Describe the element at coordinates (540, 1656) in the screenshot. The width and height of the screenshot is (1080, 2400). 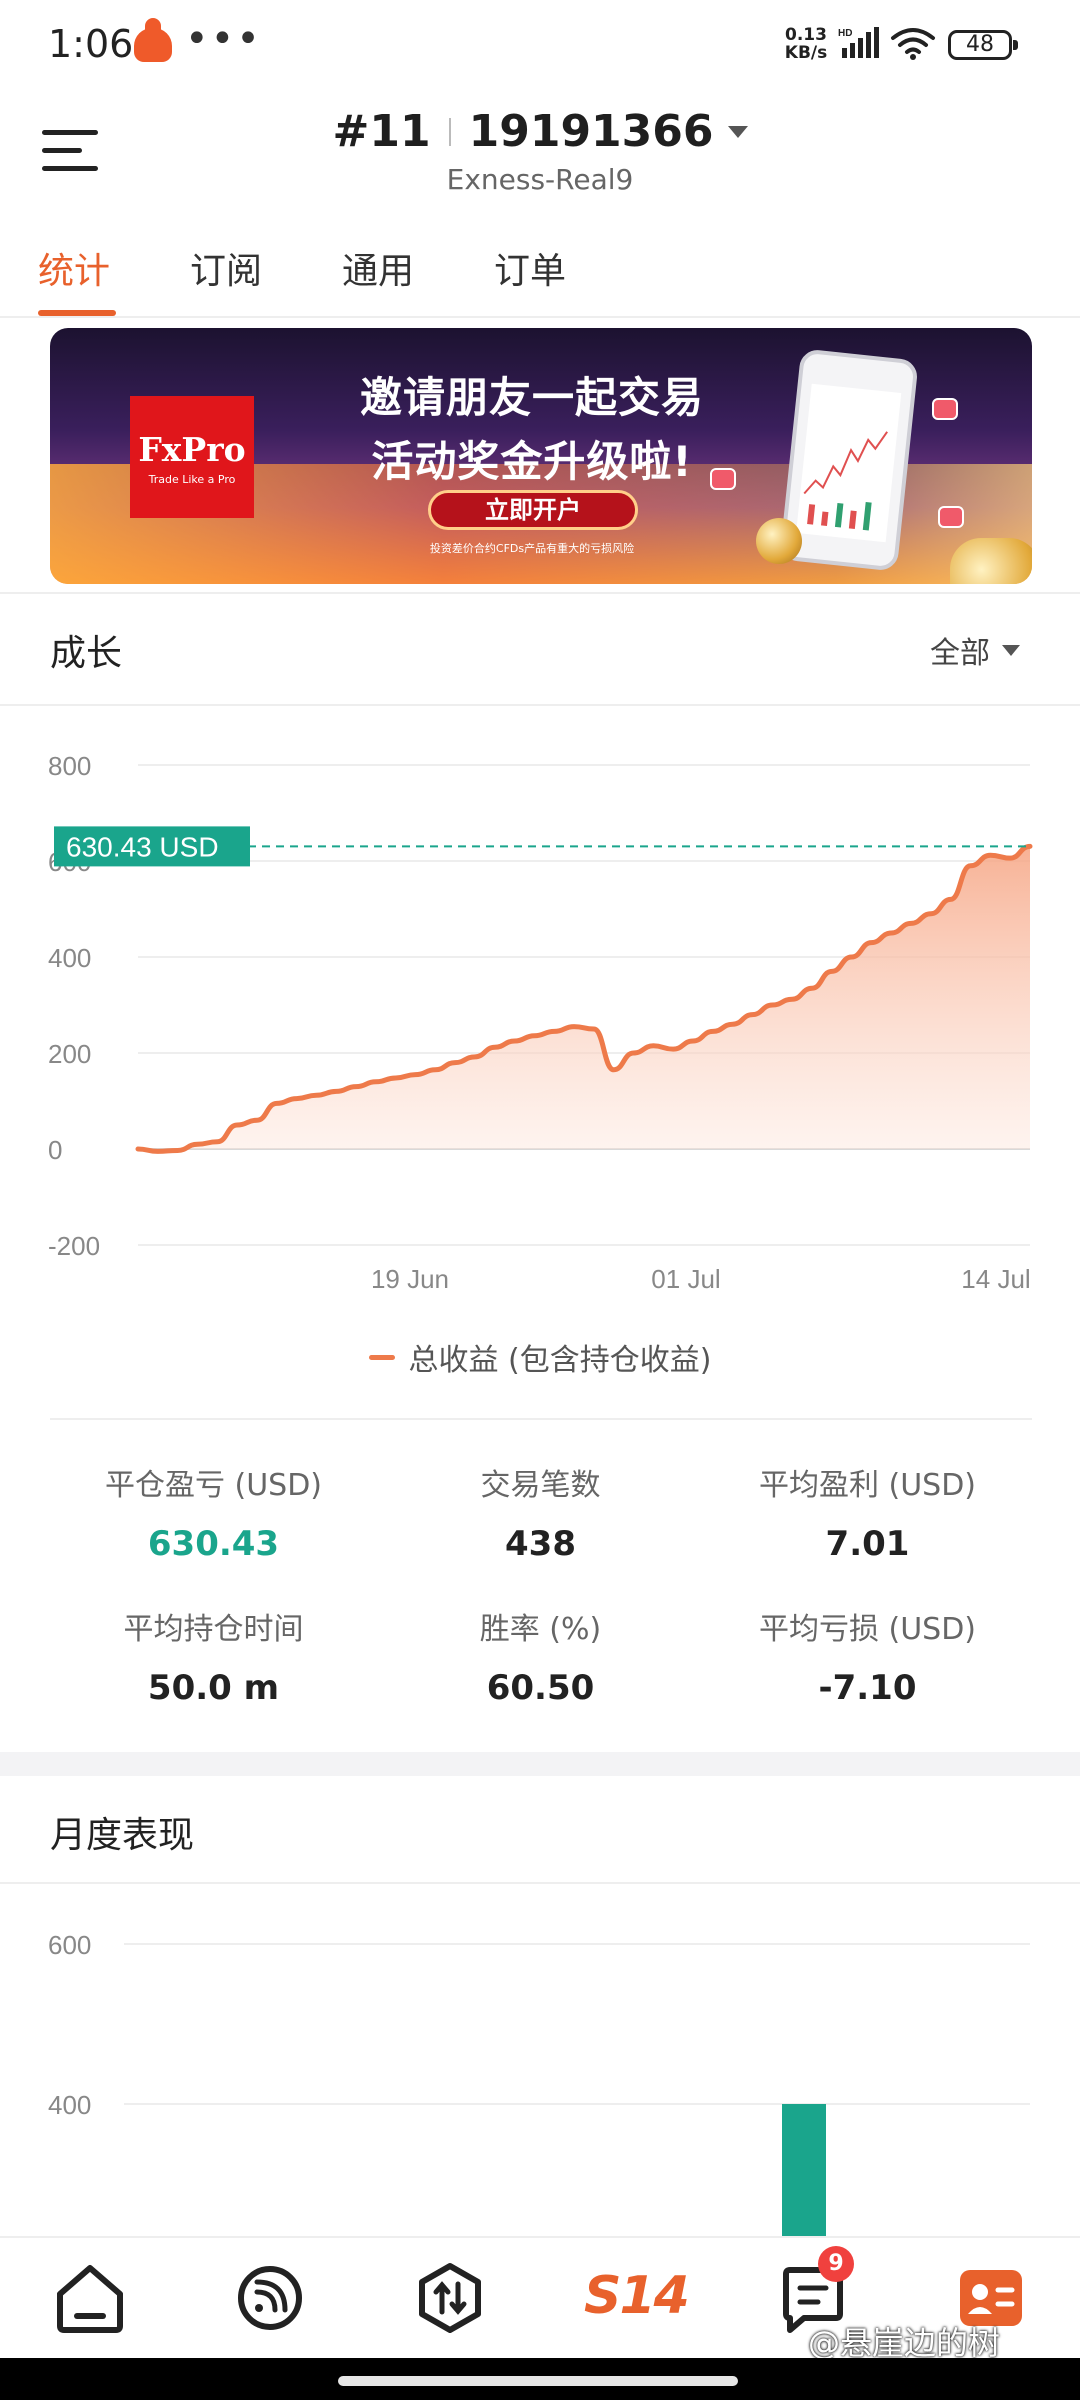
I see `stat-win-rate: 胜率 (%) 60.50` at that location.